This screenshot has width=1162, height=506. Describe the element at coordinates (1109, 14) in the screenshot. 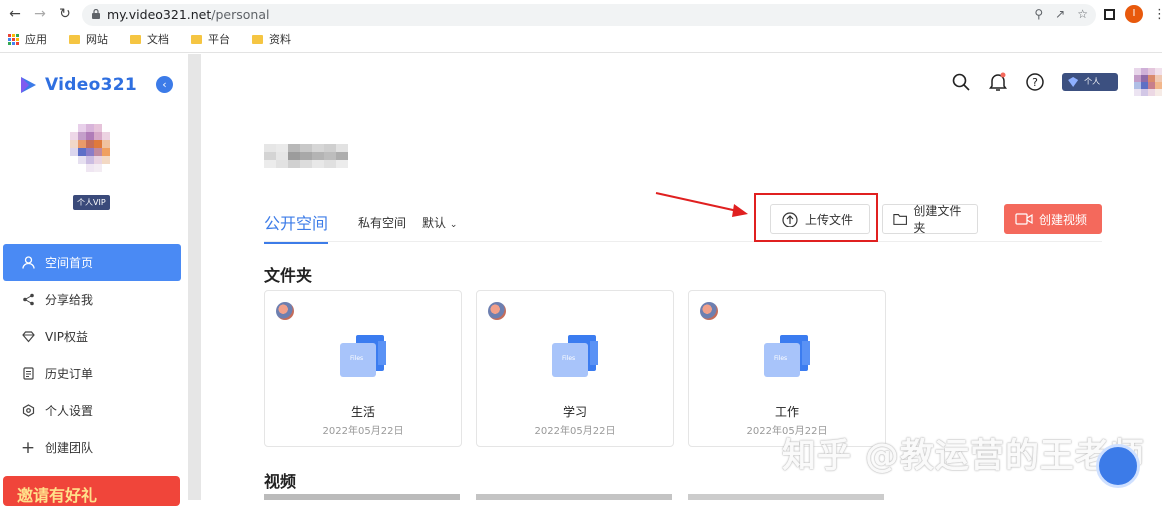

I see `extension-icon` at that location.